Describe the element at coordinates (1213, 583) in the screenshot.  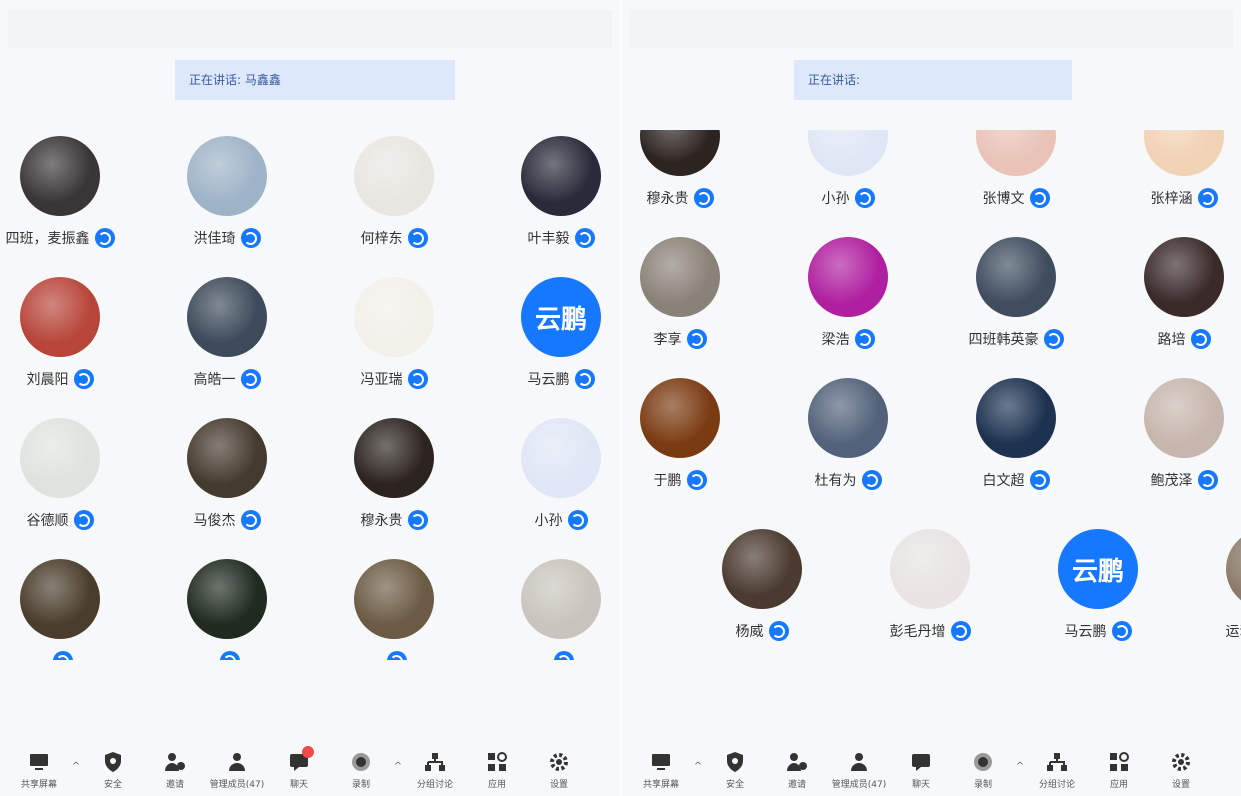
I see `participant-tile: 运动四班` at that location.